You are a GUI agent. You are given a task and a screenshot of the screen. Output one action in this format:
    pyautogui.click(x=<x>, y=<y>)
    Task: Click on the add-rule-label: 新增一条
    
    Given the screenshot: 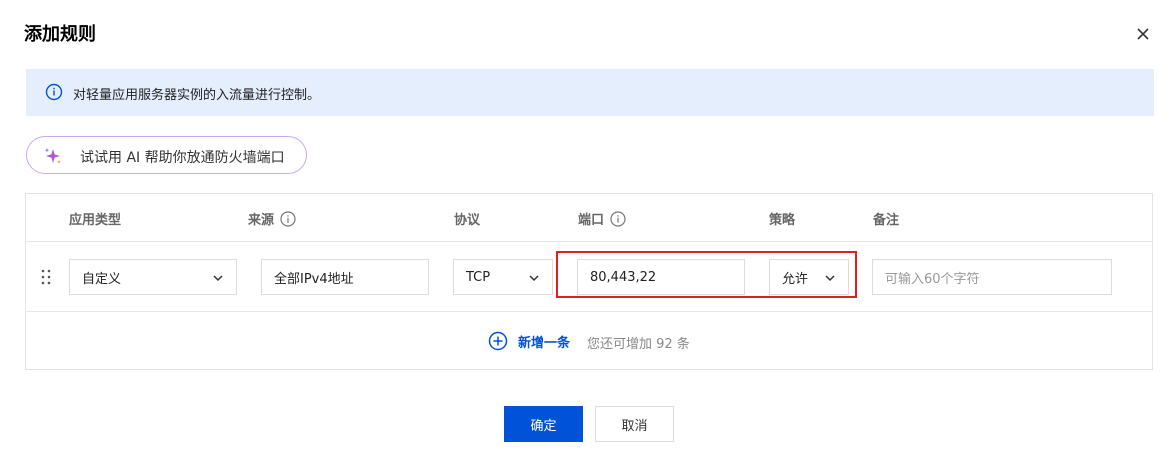 What is the action you would take?
    pyautogui.click(x=544, y=343)
    